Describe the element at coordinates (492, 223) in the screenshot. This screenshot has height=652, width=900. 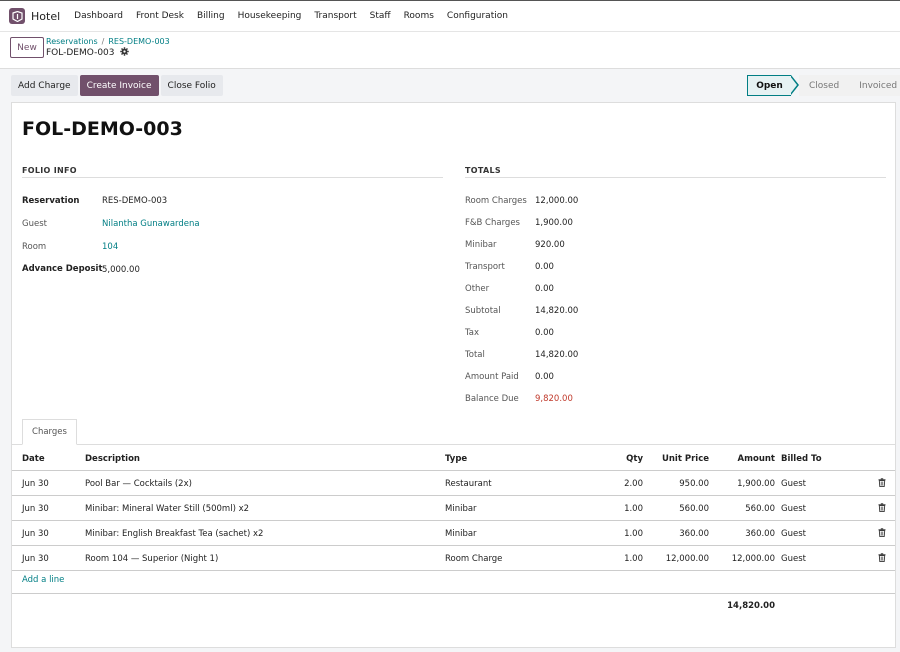
I see `total-fb-charges-label: F&B Charges` at that location.